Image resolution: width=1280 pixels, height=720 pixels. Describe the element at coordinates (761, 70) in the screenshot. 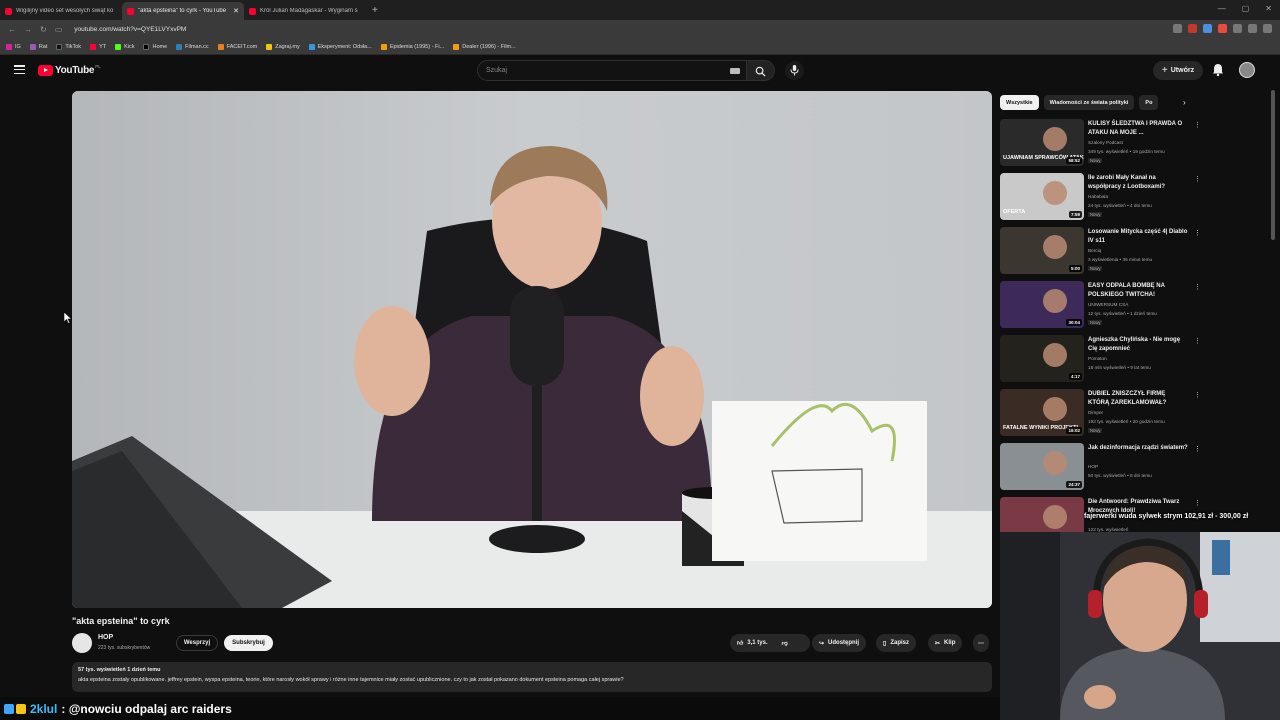

I see `search-button` at that location.